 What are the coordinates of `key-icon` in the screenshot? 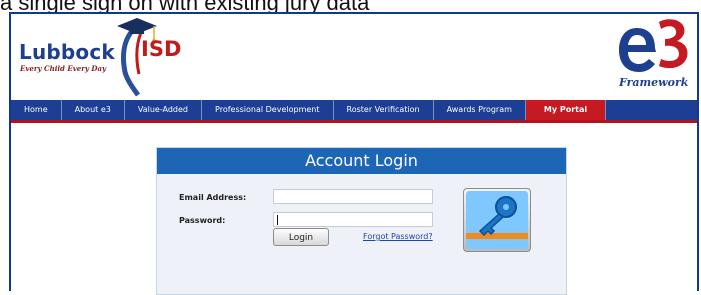 It's located at (497, 220).